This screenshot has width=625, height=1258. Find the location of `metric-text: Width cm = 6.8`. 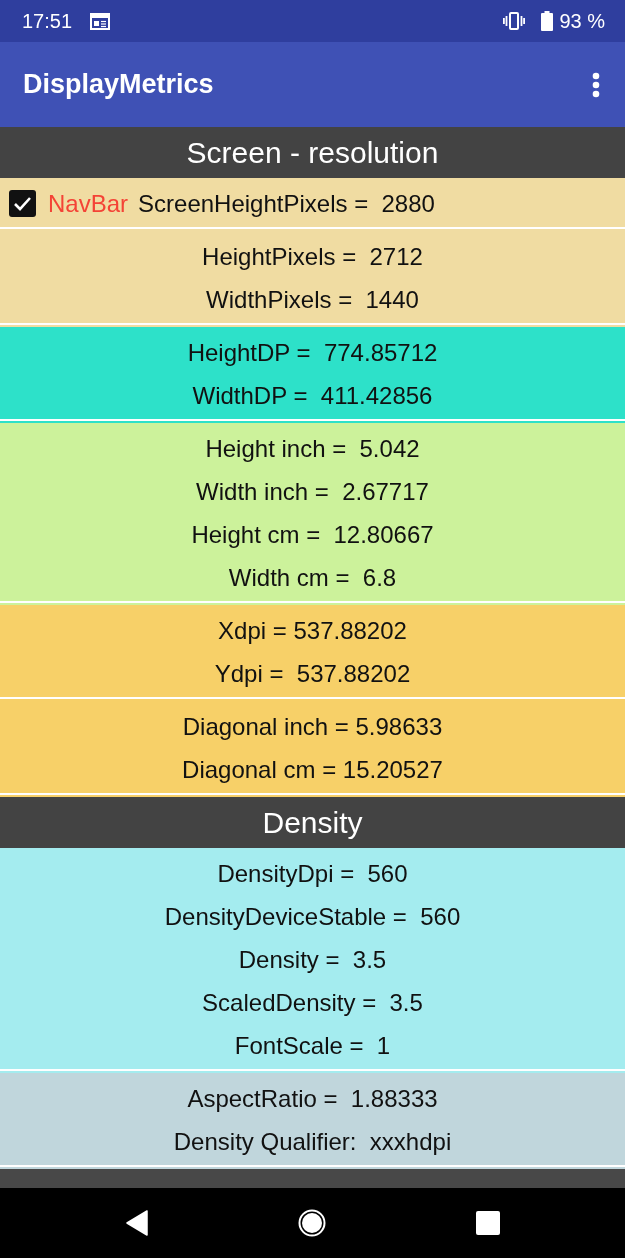

metric-text: Width cm = 6.8 is located at coordinates (312, 578).